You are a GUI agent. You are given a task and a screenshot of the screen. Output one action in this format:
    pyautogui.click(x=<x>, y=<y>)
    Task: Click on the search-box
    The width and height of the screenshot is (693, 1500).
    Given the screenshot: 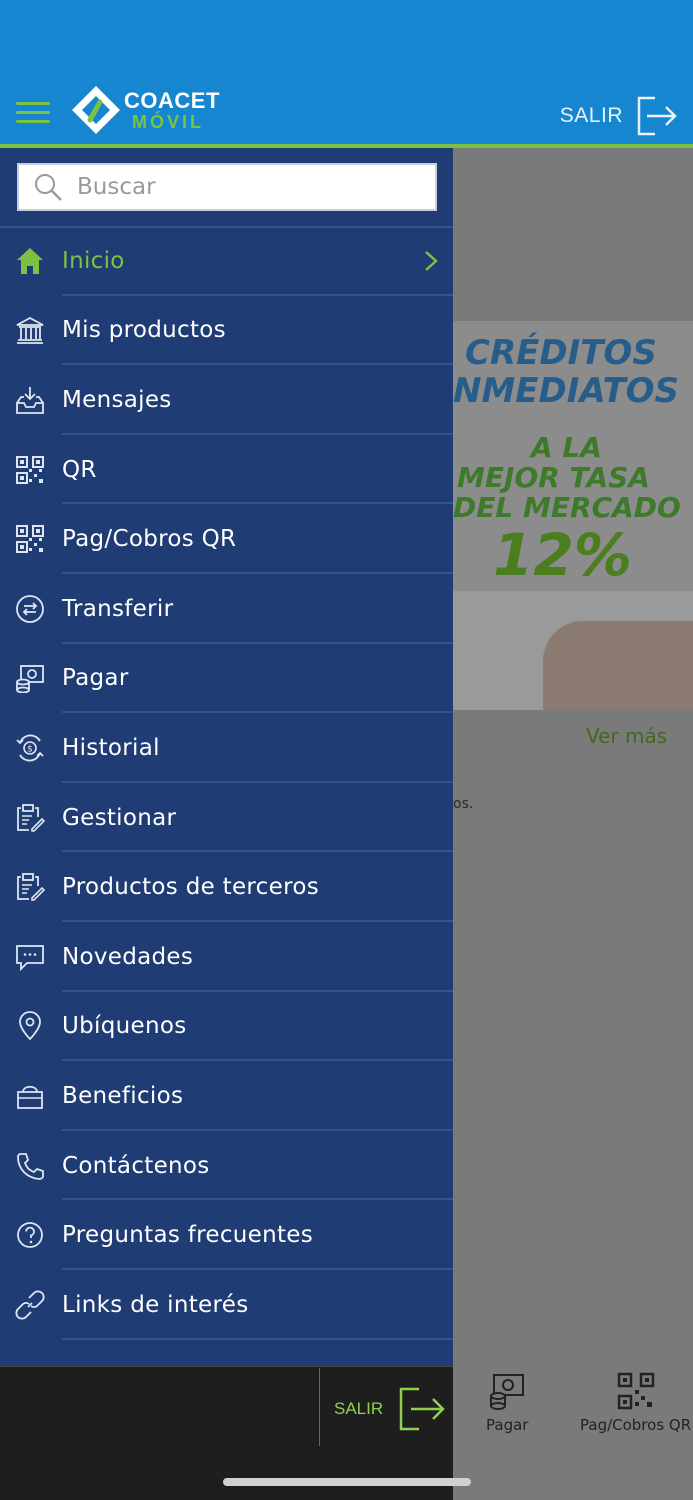 What is the action you would take?
    pyautogui.click(x=227, y=187)
    